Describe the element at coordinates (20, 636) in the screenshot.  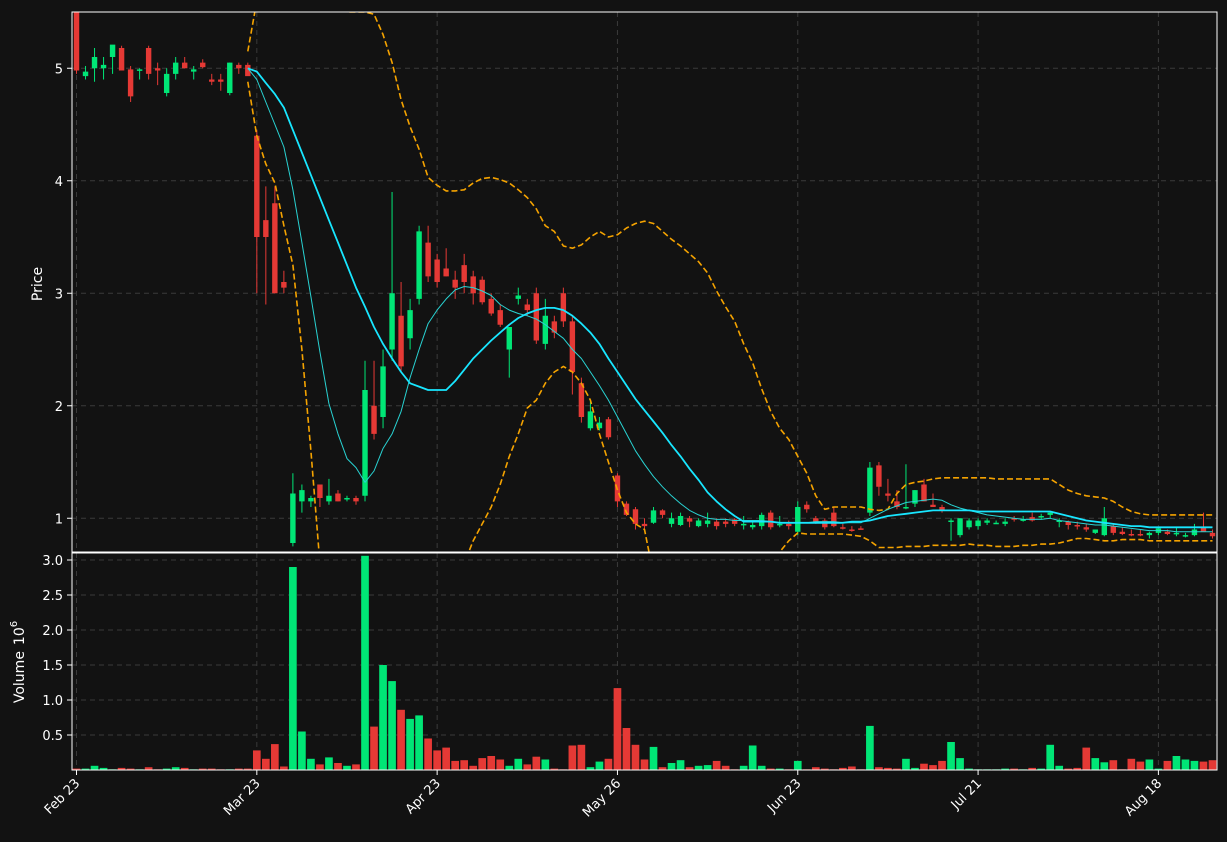
I see `volume-axis-multiplier-base: 10` at that location.